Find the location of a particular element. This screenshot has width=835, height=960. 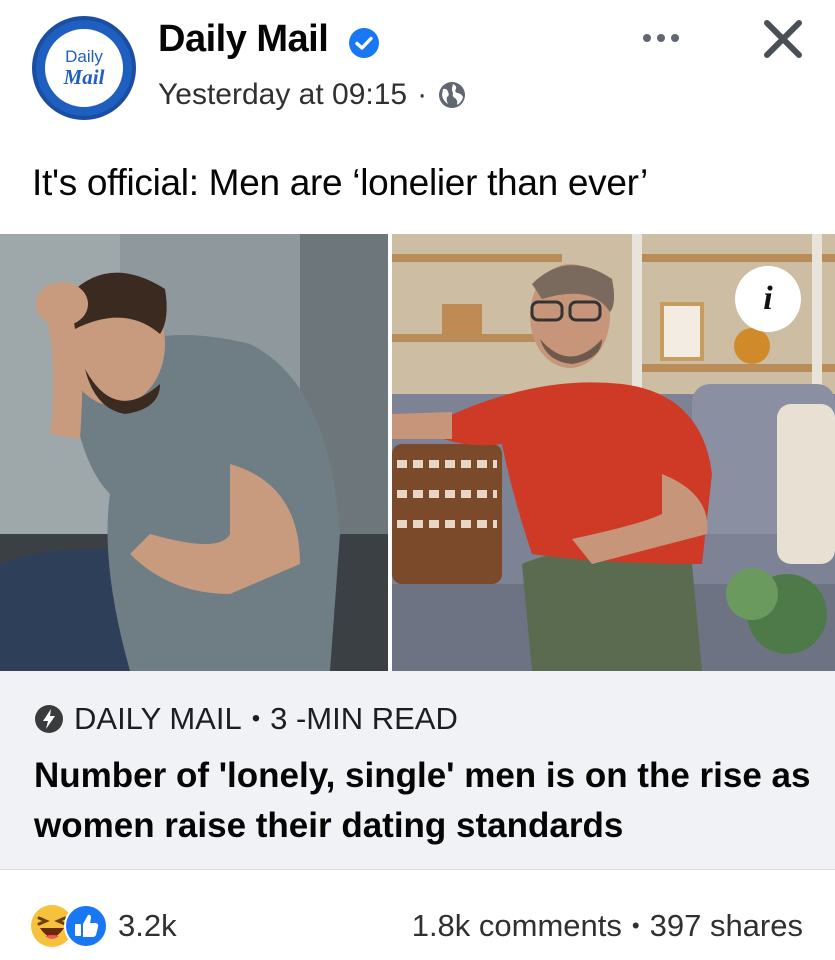

source-name: DAILY MAIL is located at coordinates (158, 718).